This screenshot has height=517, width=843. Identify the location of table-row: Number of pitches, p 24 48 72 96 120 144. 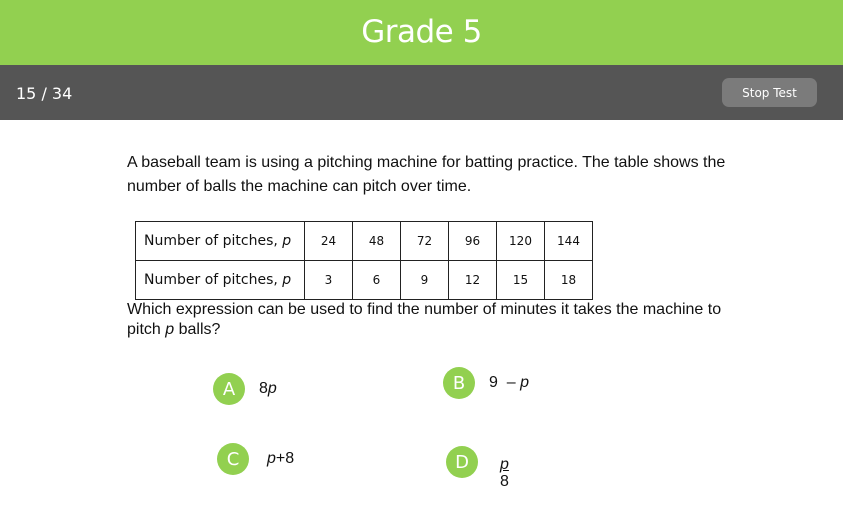
(364, 241).